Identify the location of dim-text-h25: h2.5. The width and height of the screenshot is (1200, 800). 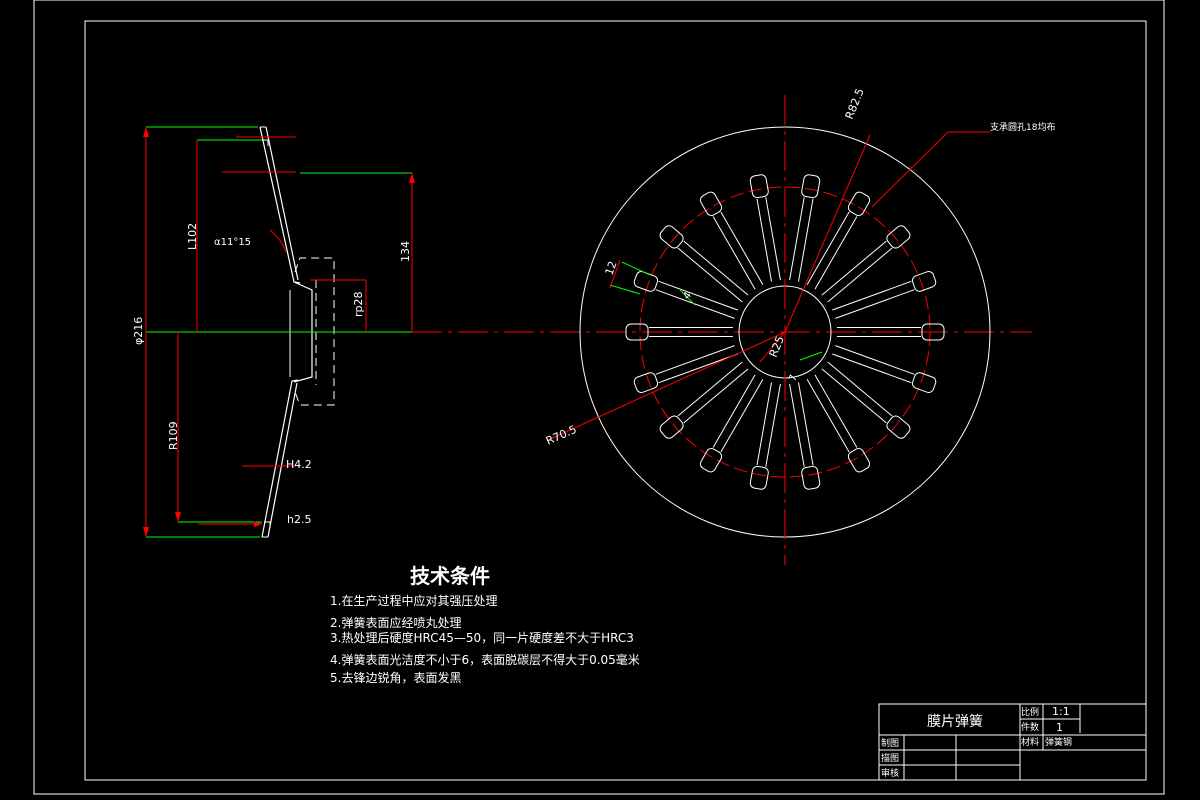
(299, 519).